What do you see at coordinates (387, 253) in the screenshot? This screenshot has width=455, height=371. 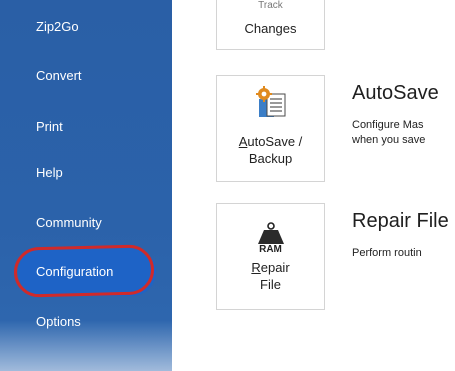 I see `repair-description-line1: Perform routin` at bounding box center [387, 253].